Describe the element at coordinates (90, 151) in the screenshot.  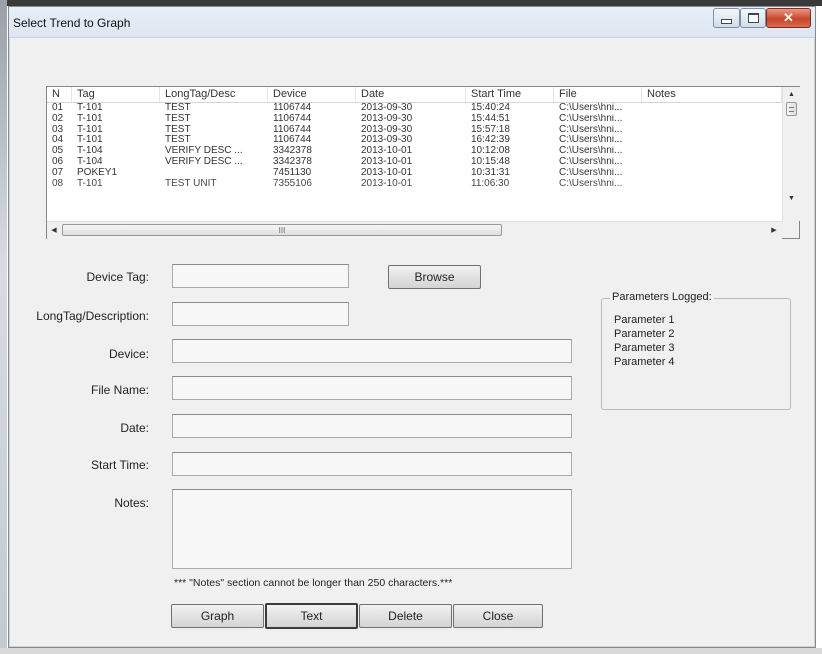
I see `cell-tag: T-104` at that location.